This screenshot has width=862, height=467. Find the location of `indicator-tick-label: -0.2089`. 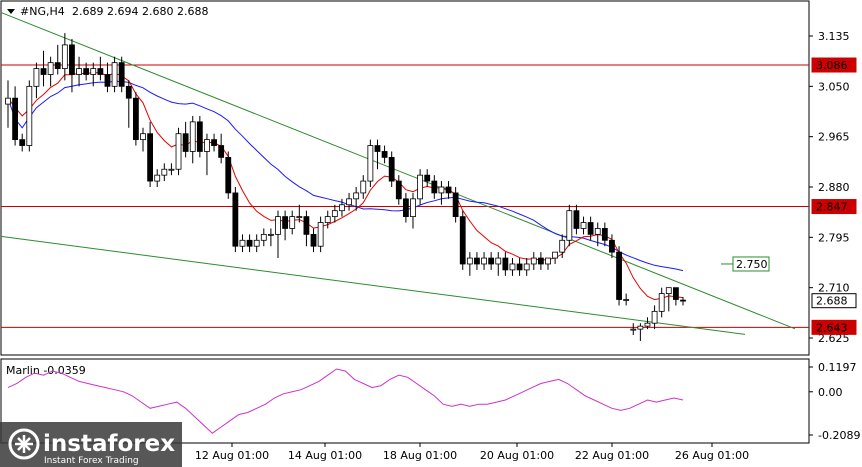

indicator-tick-label: -0.2089 is located at coordinates (839, 435).